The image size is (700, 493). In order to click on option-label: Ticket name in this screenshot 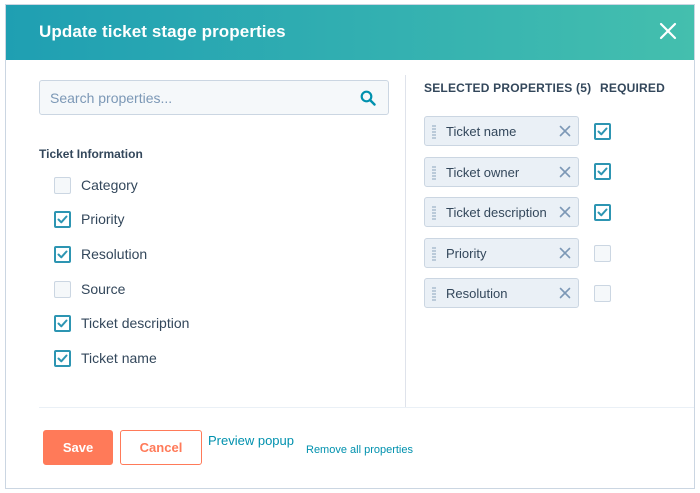, I will do `click(119, 358)`.